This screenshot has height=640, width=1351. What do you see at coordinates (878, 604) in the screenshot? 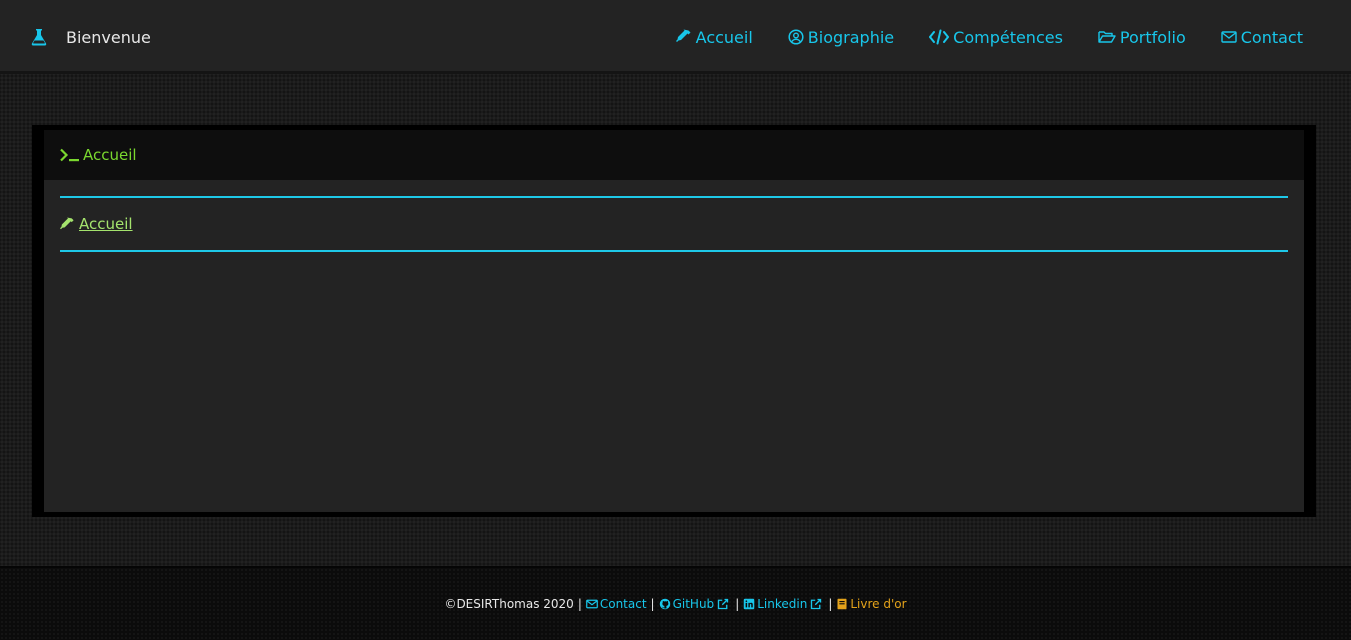
I see `footer-guestbook-label: Livre d'or` at bounding box center [878, 604].